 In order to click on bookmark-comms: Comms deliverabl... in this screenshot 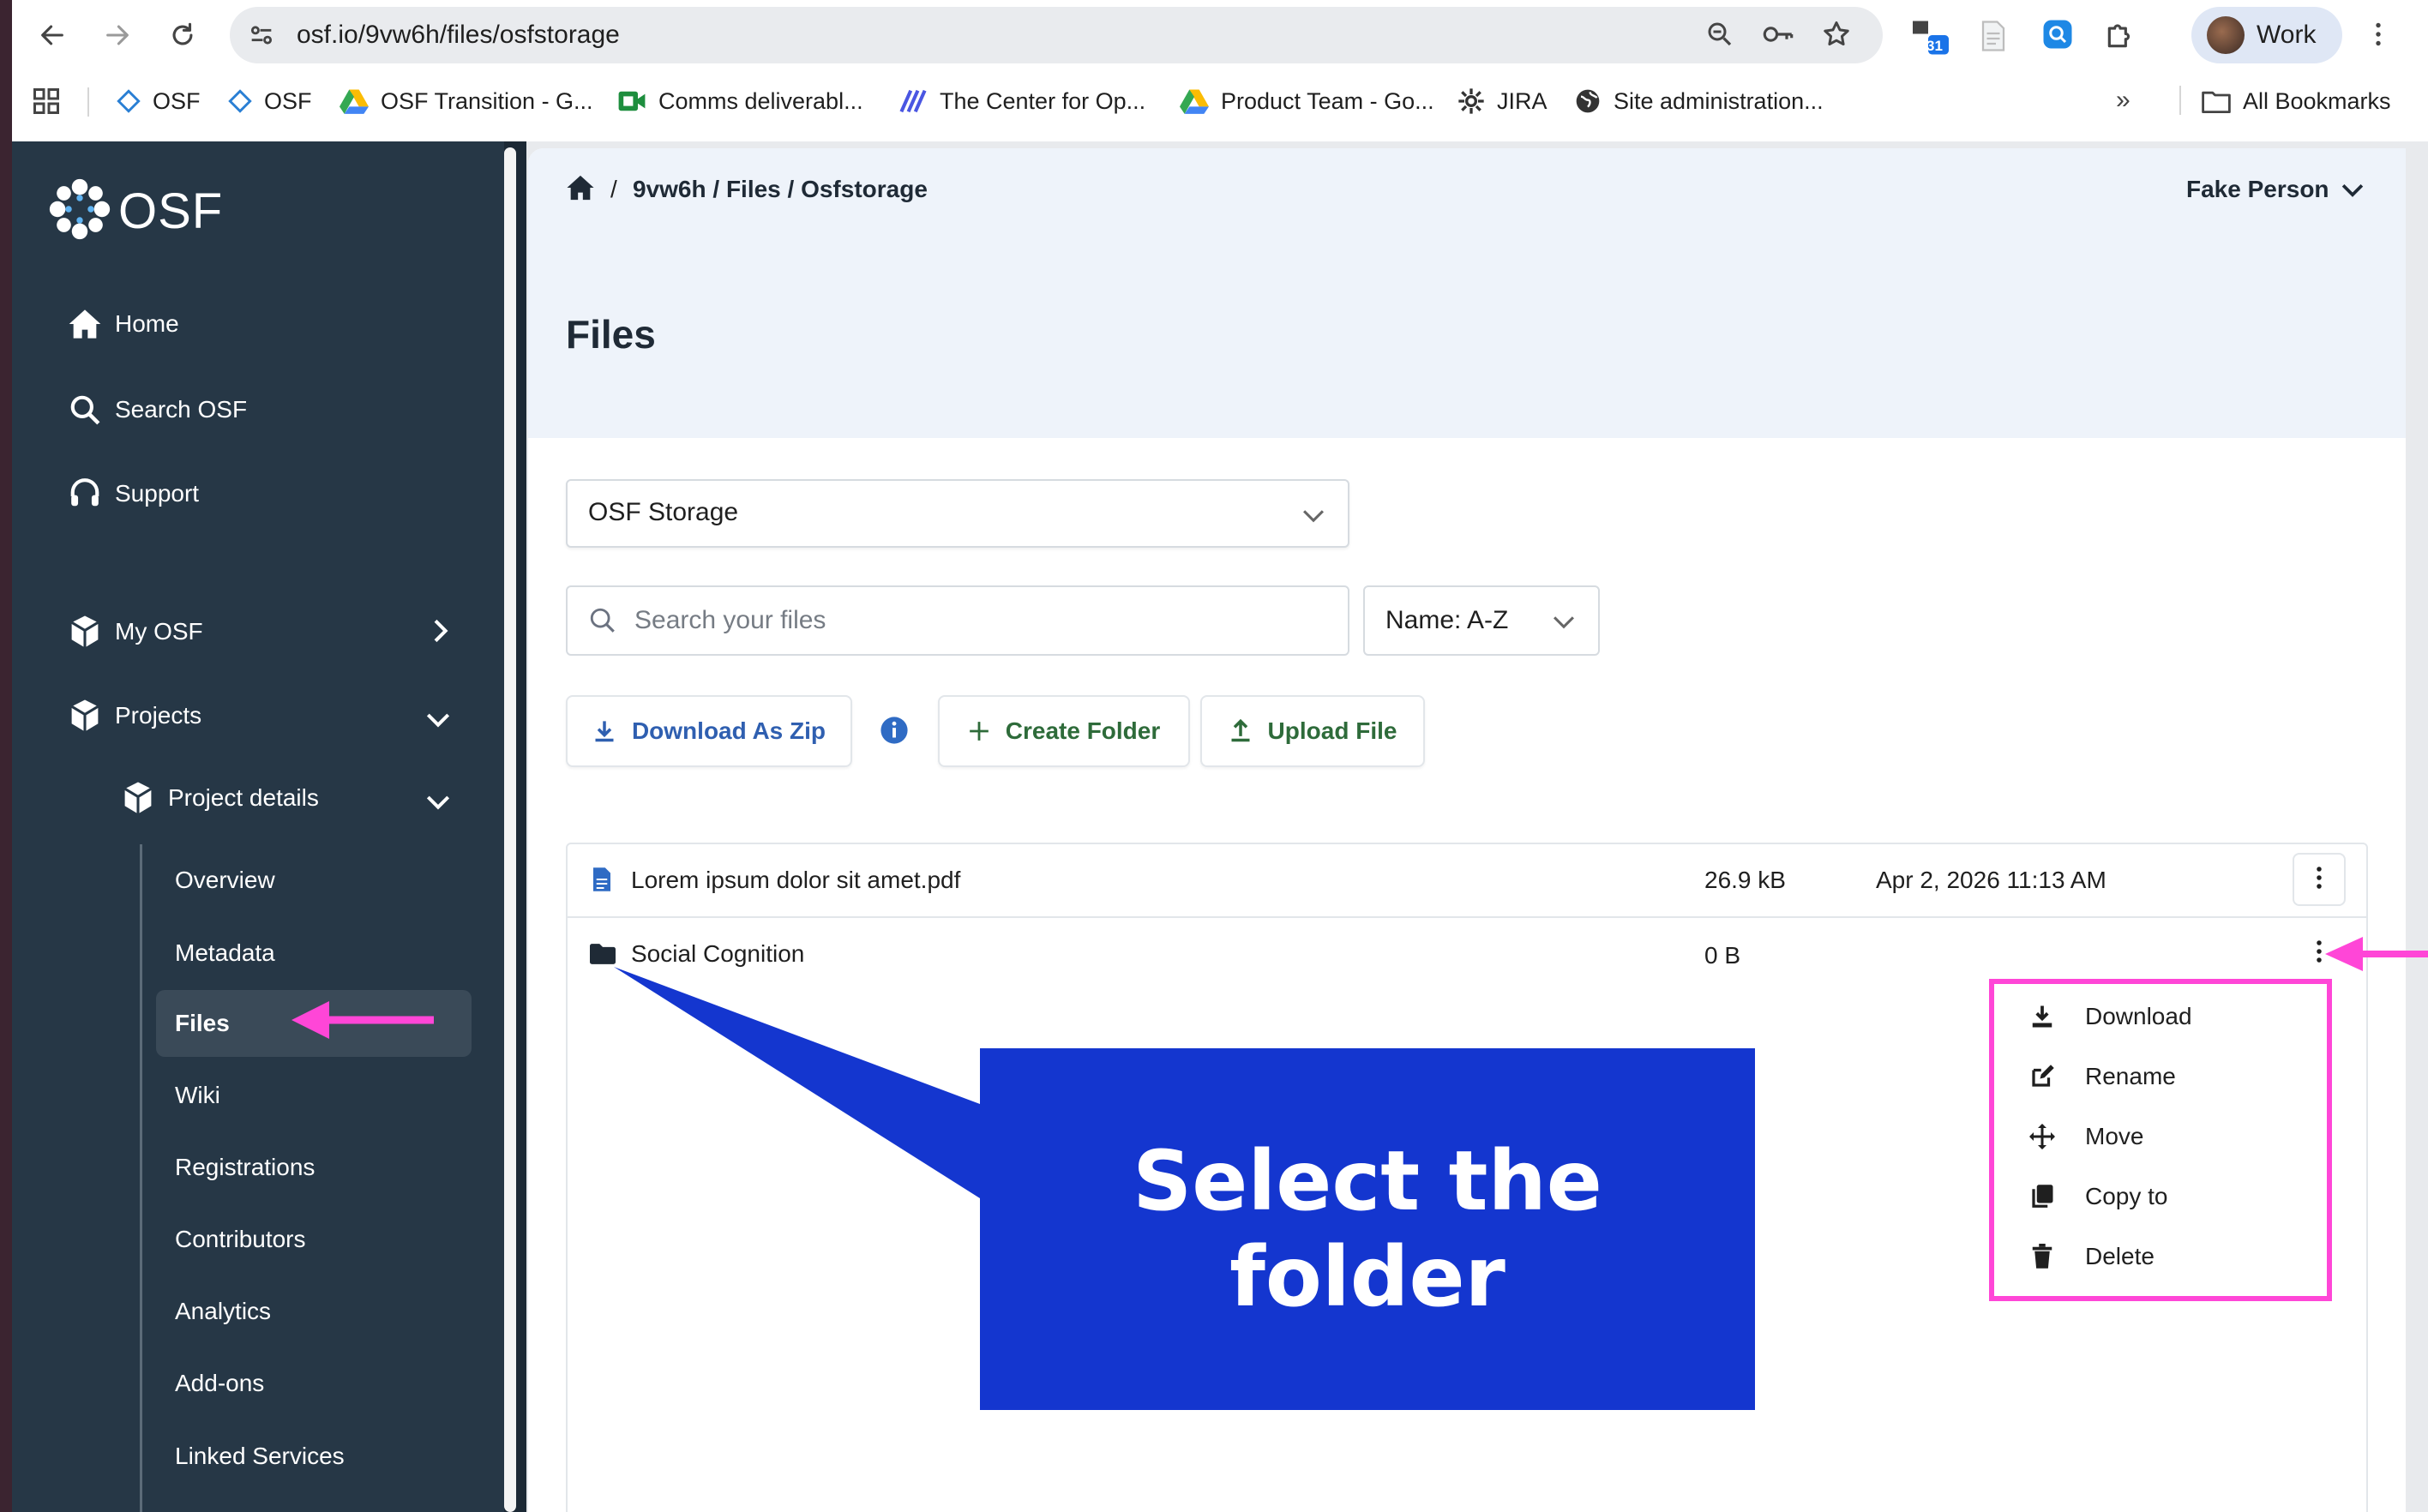, I will do `click(740, 101)`.